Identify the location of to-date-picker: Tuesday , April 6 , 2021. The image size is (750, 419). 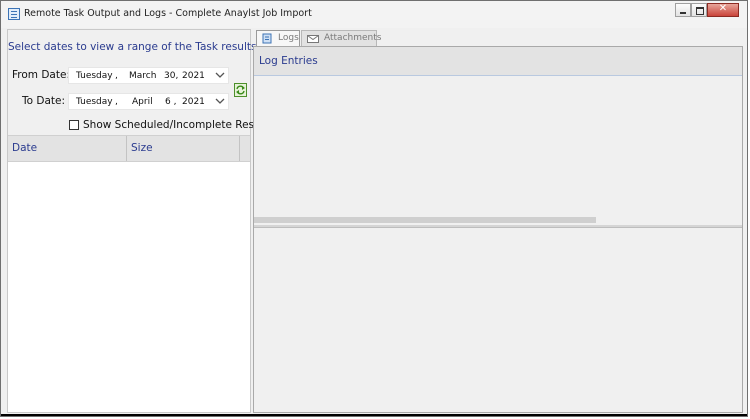
(148, 101).